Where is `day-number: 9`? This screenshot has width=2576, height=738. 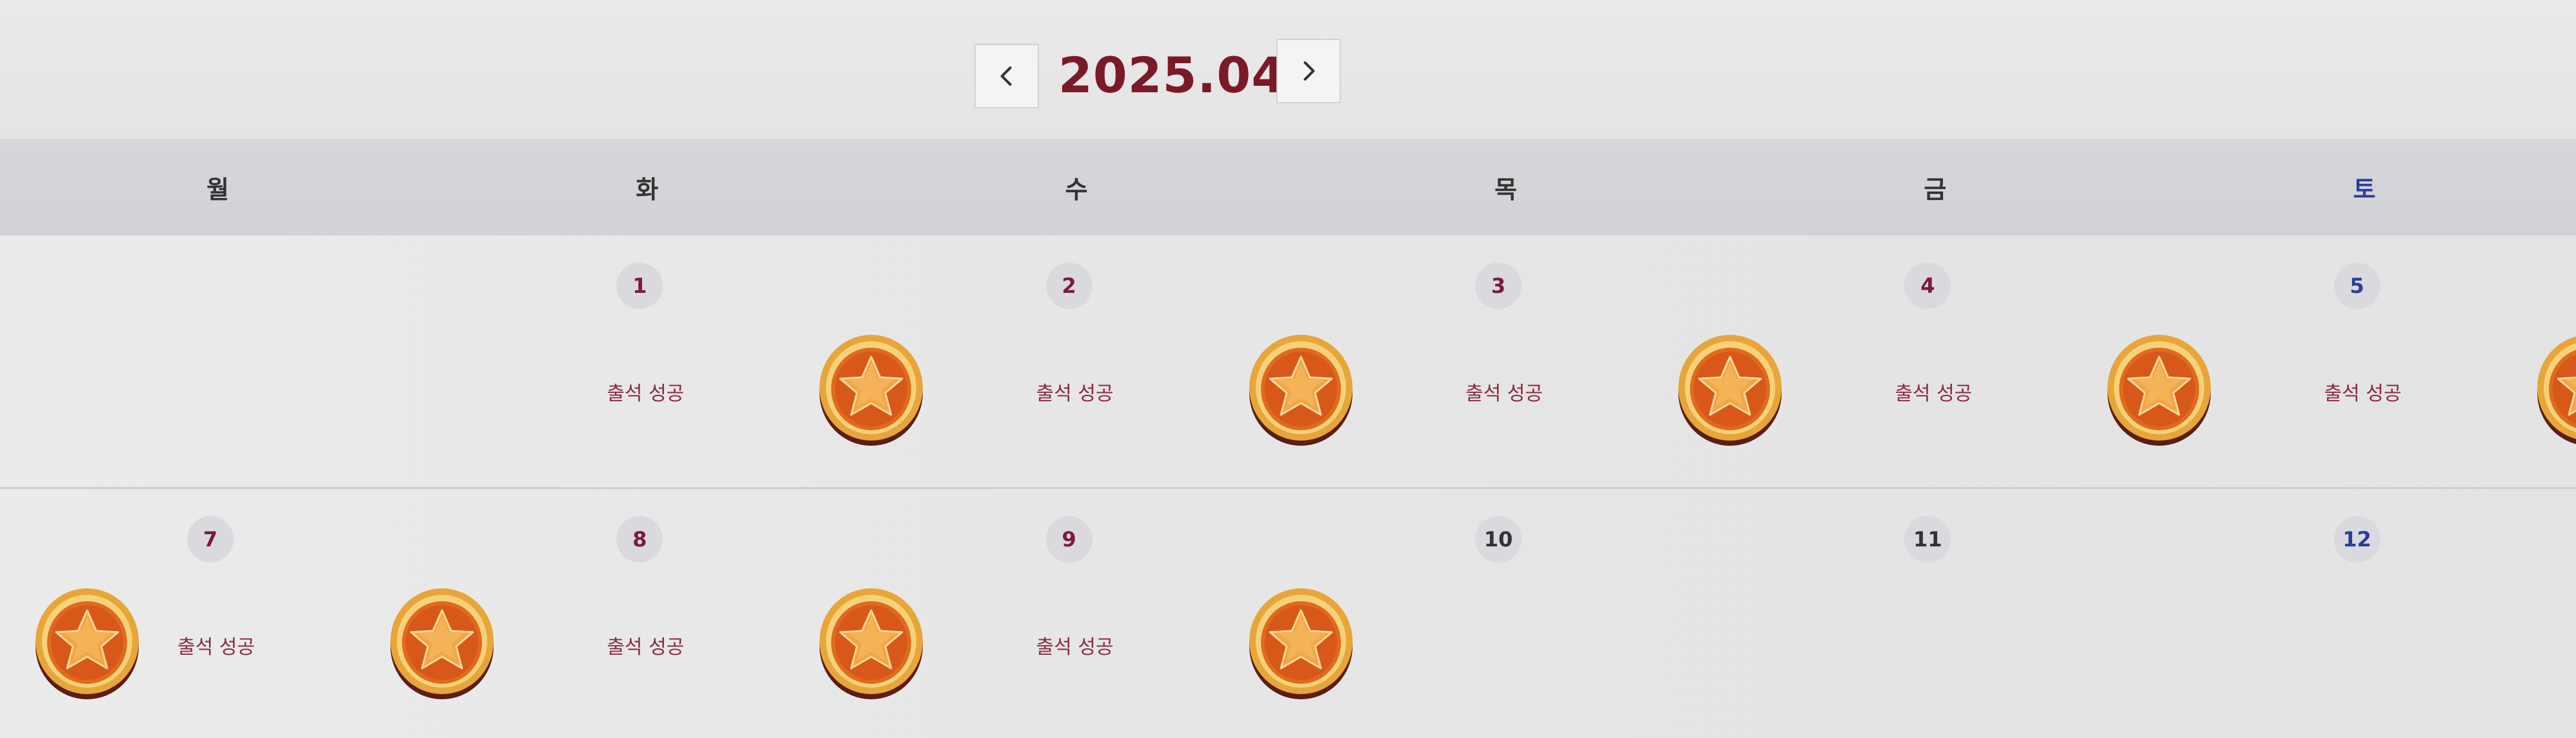 day-number: 9 is located at coordinates (1068, 539).